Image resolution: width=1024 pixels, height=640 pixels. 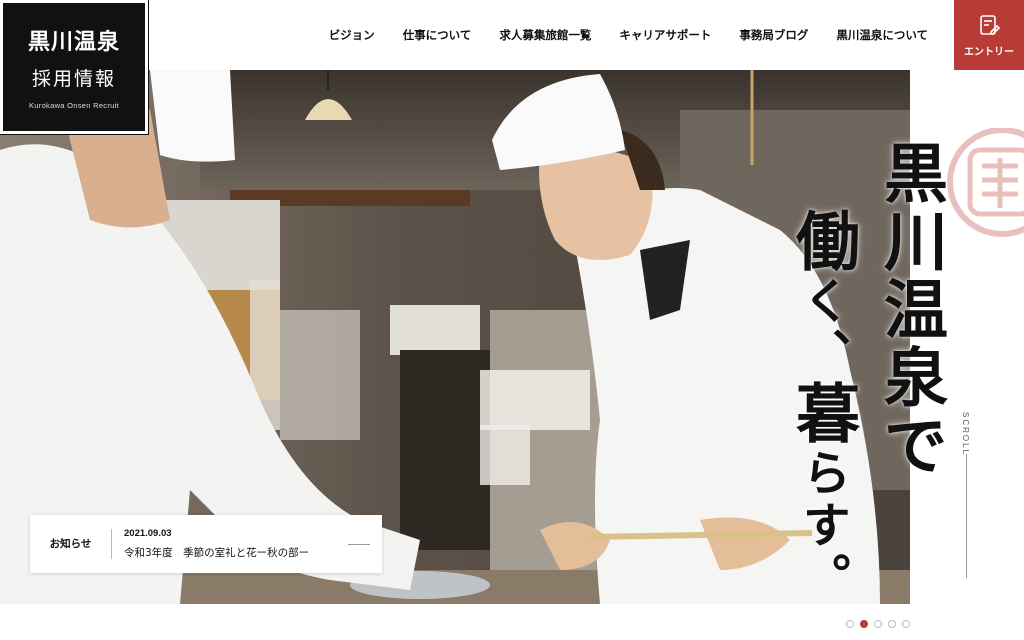 What do you see at coordinates (882, 35) in the screenshot?
I see `nav-about-kurokawa: 黒川温泉について` at bounding box center [882, 35].